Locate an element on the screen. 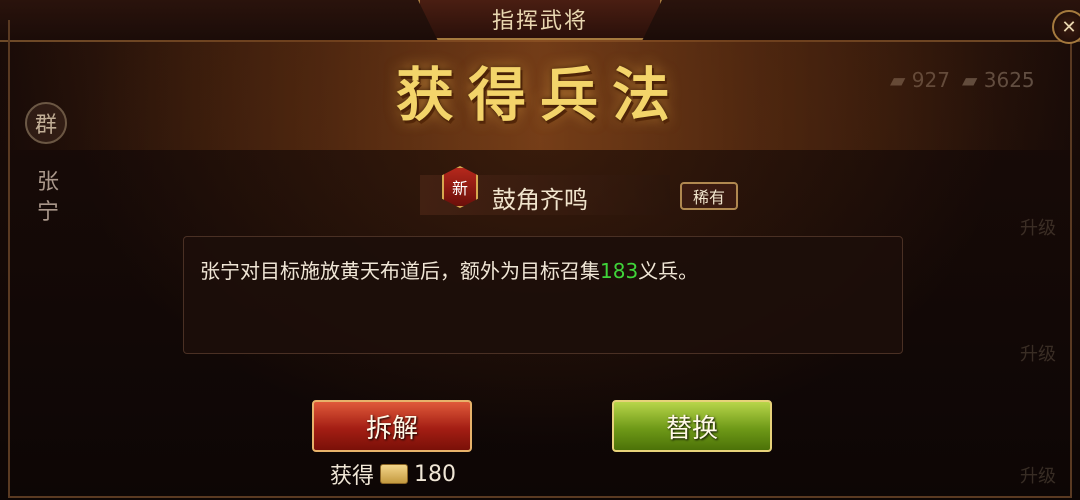 The image size is (1080, 500). skill-name: 鼓角齐鸣 is located at coordinates (540, 200).